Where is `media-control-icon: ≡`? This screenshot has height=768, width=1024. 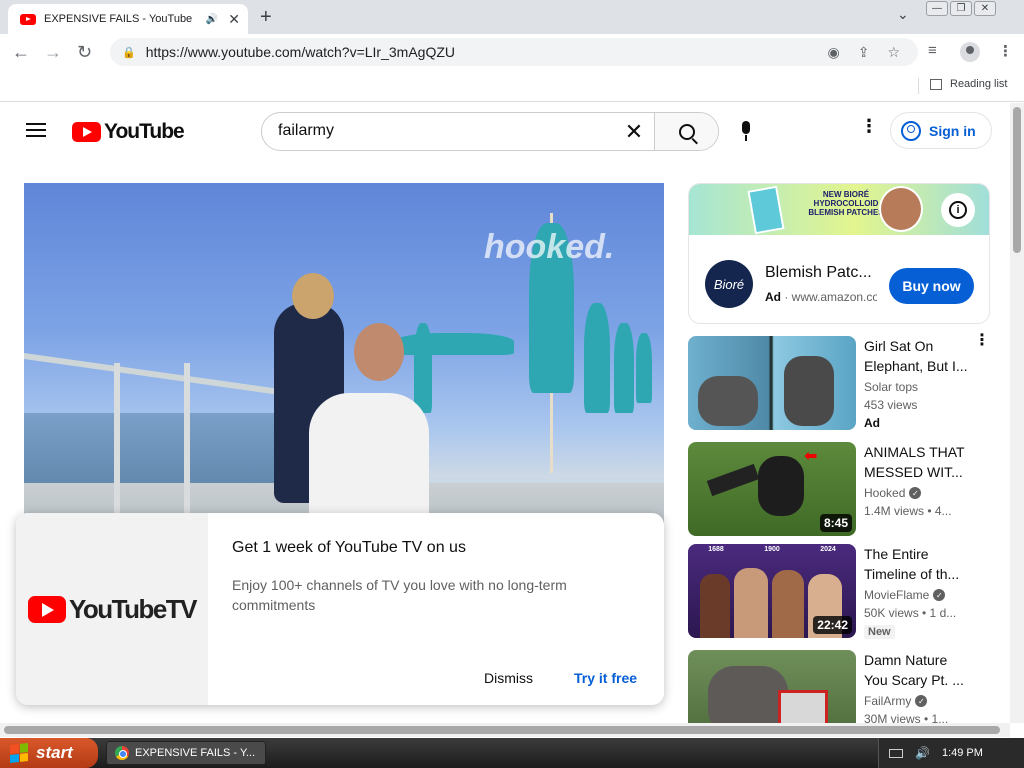
media-control-icon: ≡ is located at coordinates (932, 50).